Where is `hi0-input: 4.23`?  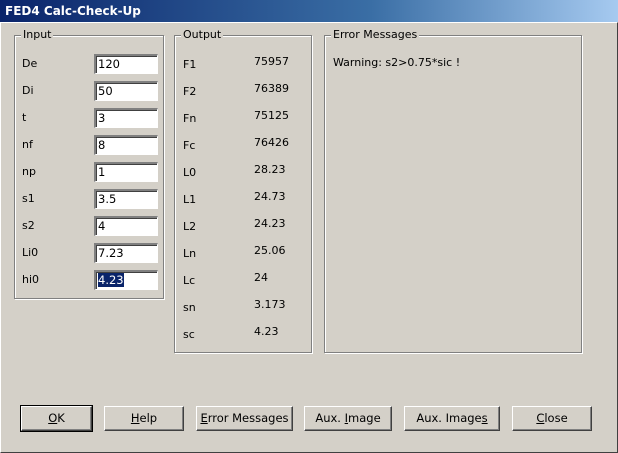
hi0-input: 4.23 is located at coordinates (126, 280).